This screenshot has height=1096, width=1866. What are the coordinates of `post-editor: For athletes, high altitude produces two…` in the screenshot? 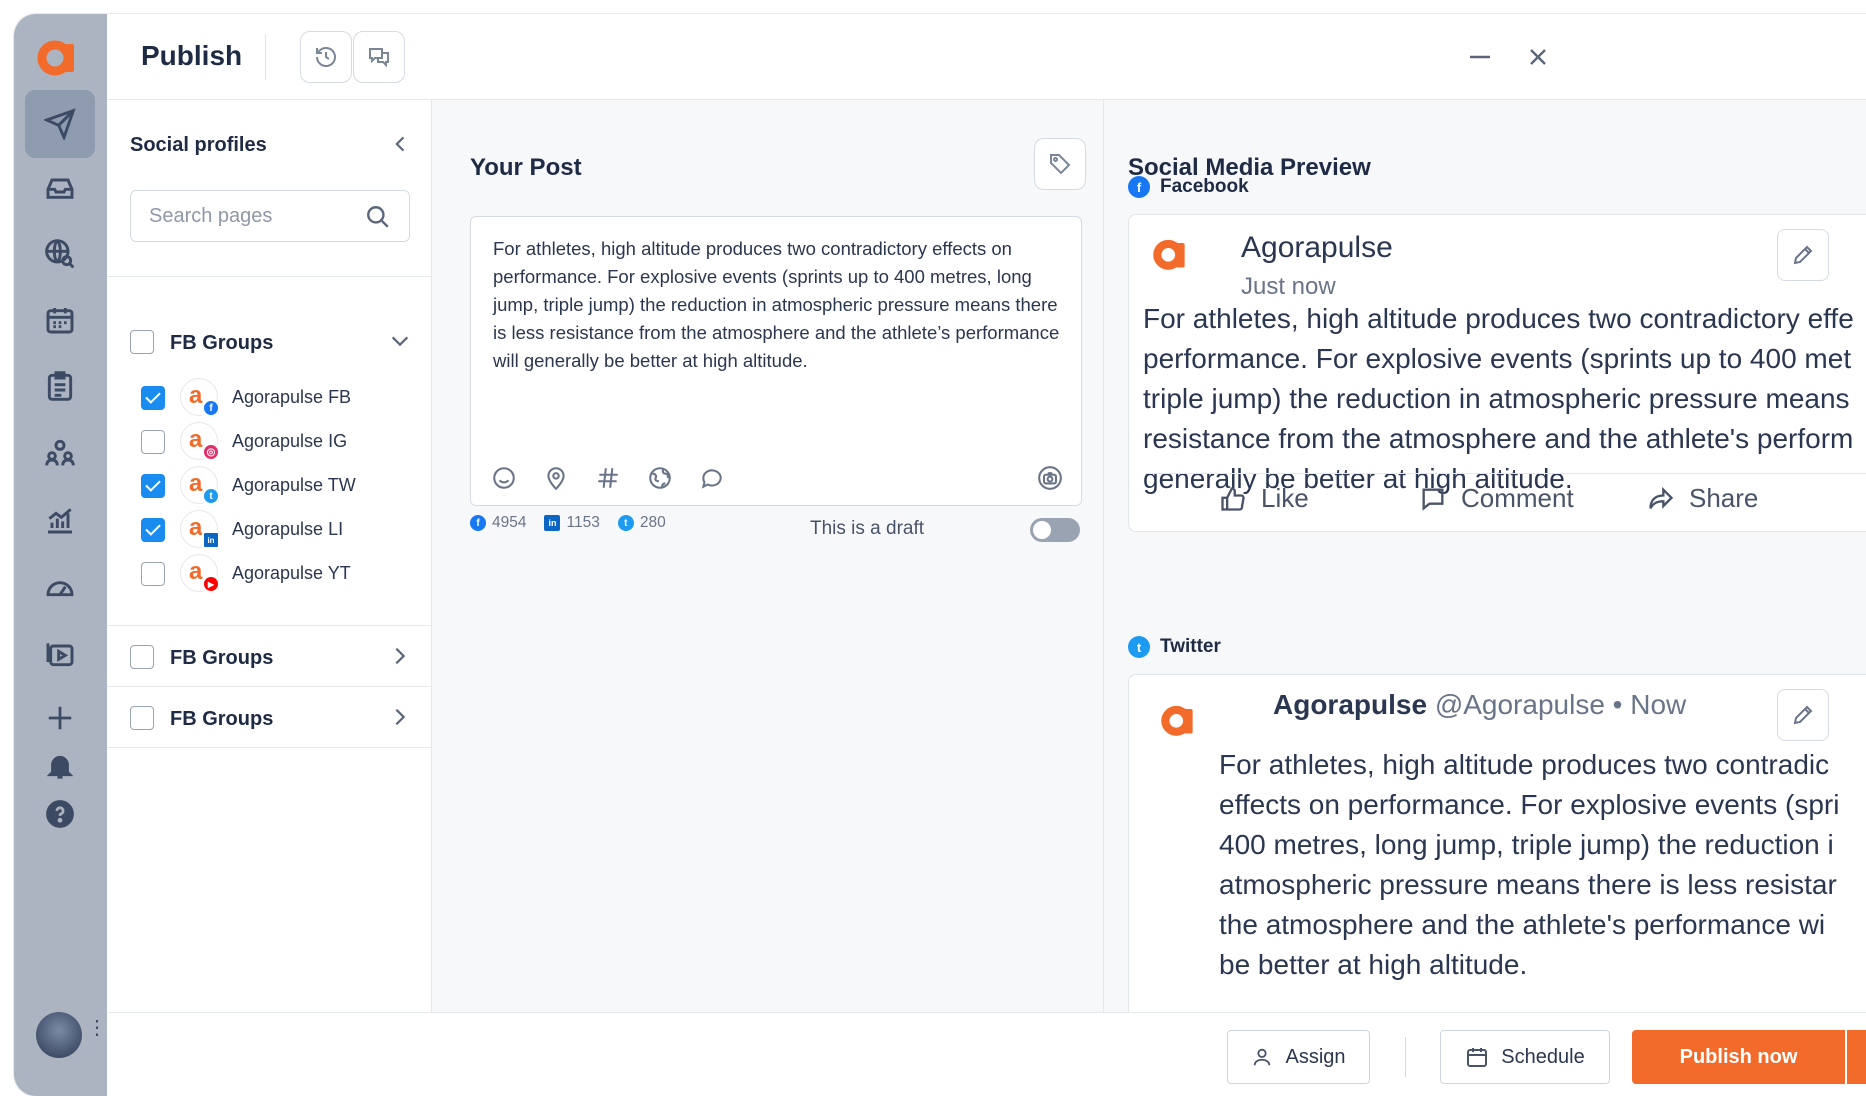 It's located at (776, 361).